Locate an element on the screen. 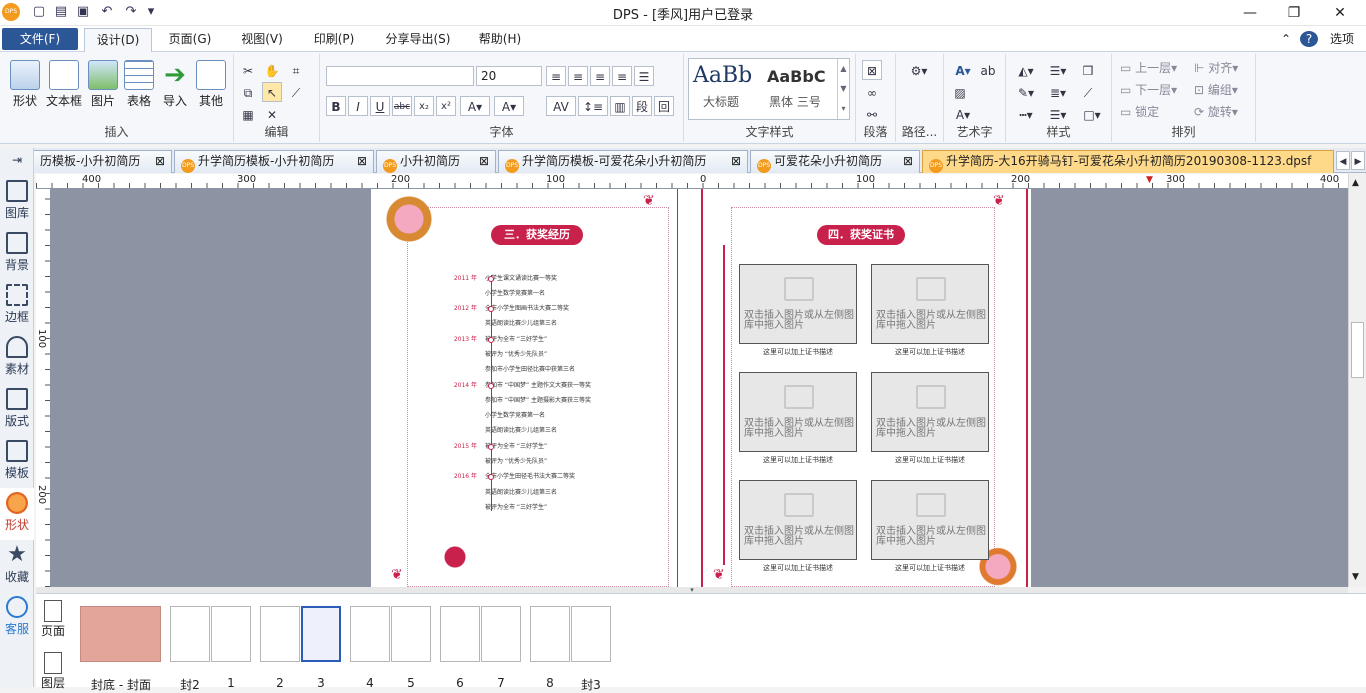 Image resolution: width=1366 pixels, height=693 pixels. art-text-shape-icon: ab is located at coordinates (988, 70).